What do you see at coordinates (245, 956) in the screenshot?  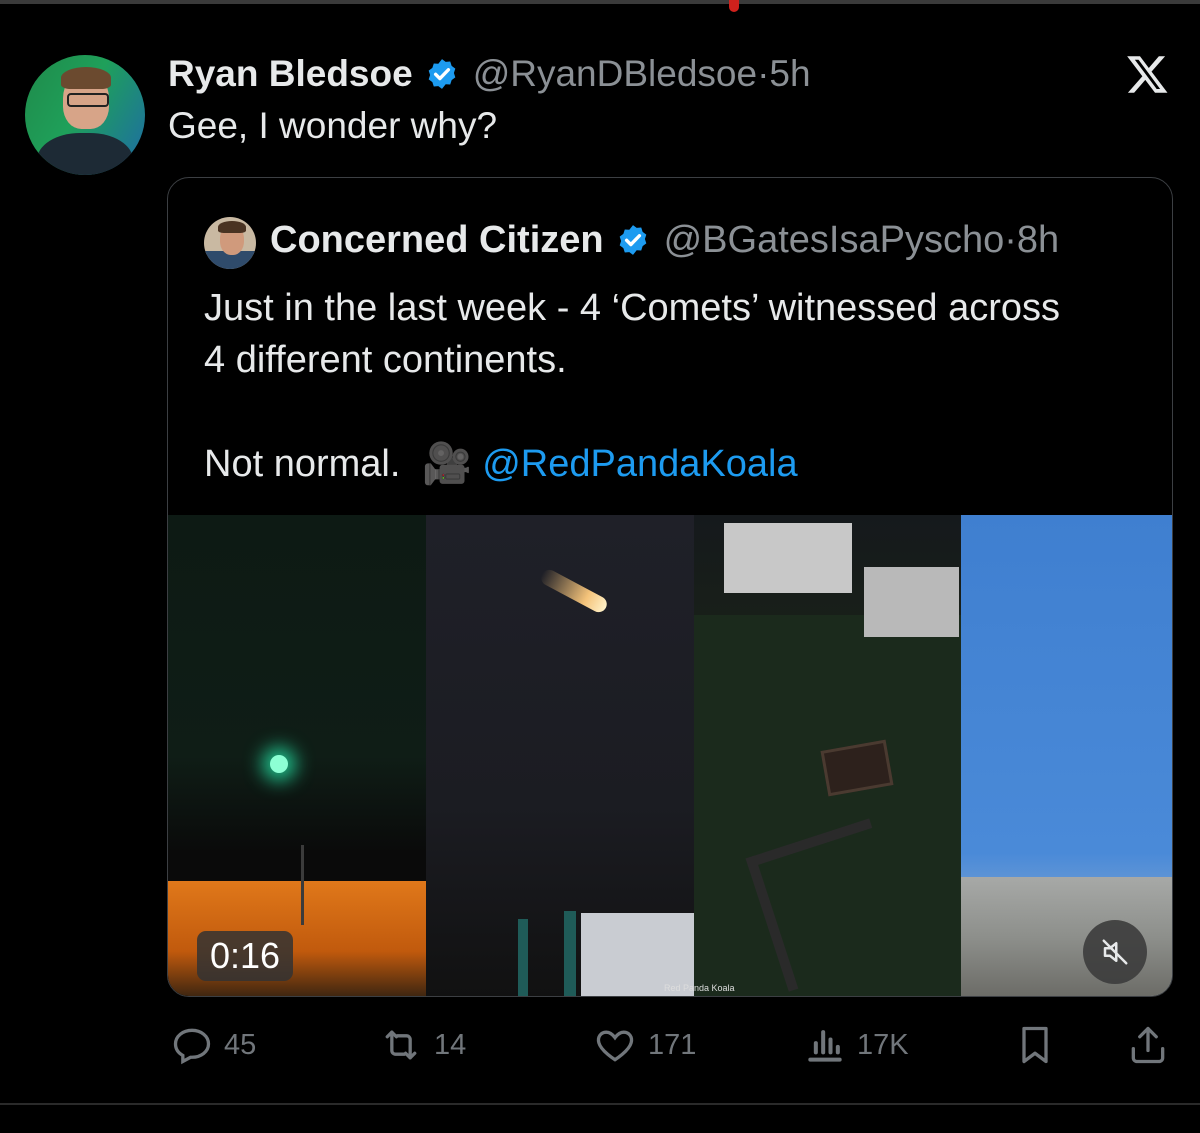 I see `video-duration: 0:16` at bounding box center [245, 956].